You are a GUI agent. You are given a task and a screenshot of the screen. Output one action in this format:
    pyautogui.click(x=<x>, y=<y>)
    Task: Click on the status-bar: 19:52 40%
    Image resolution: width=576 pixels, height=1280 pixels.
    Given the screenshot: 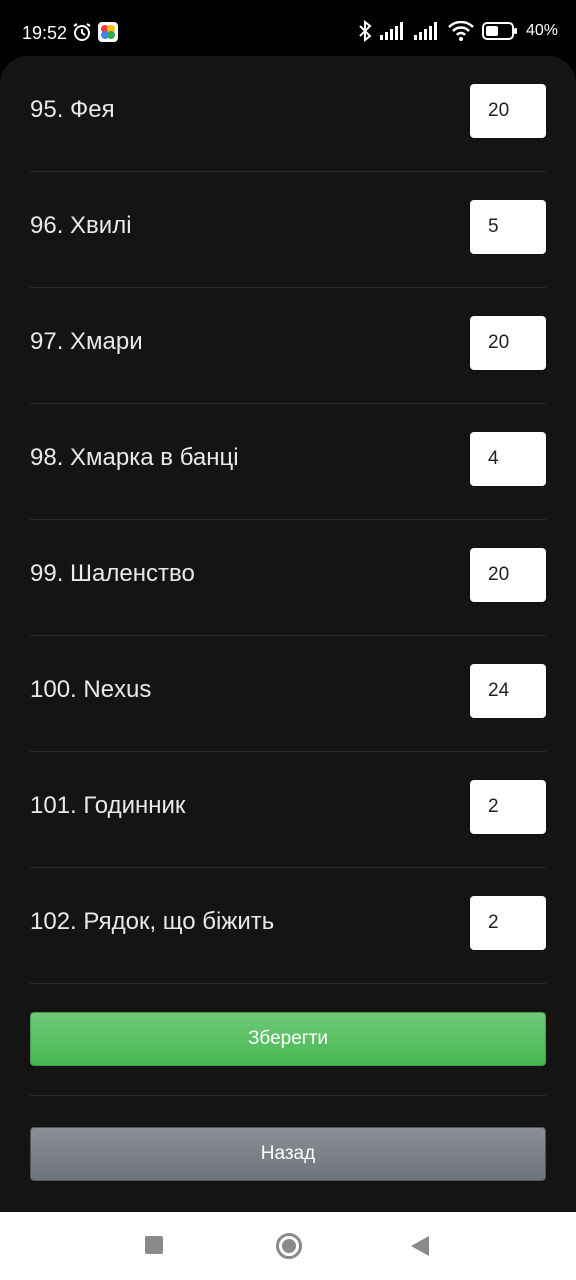 What is the action you would take?
    pyautogui.click(x=288, y=28)
    